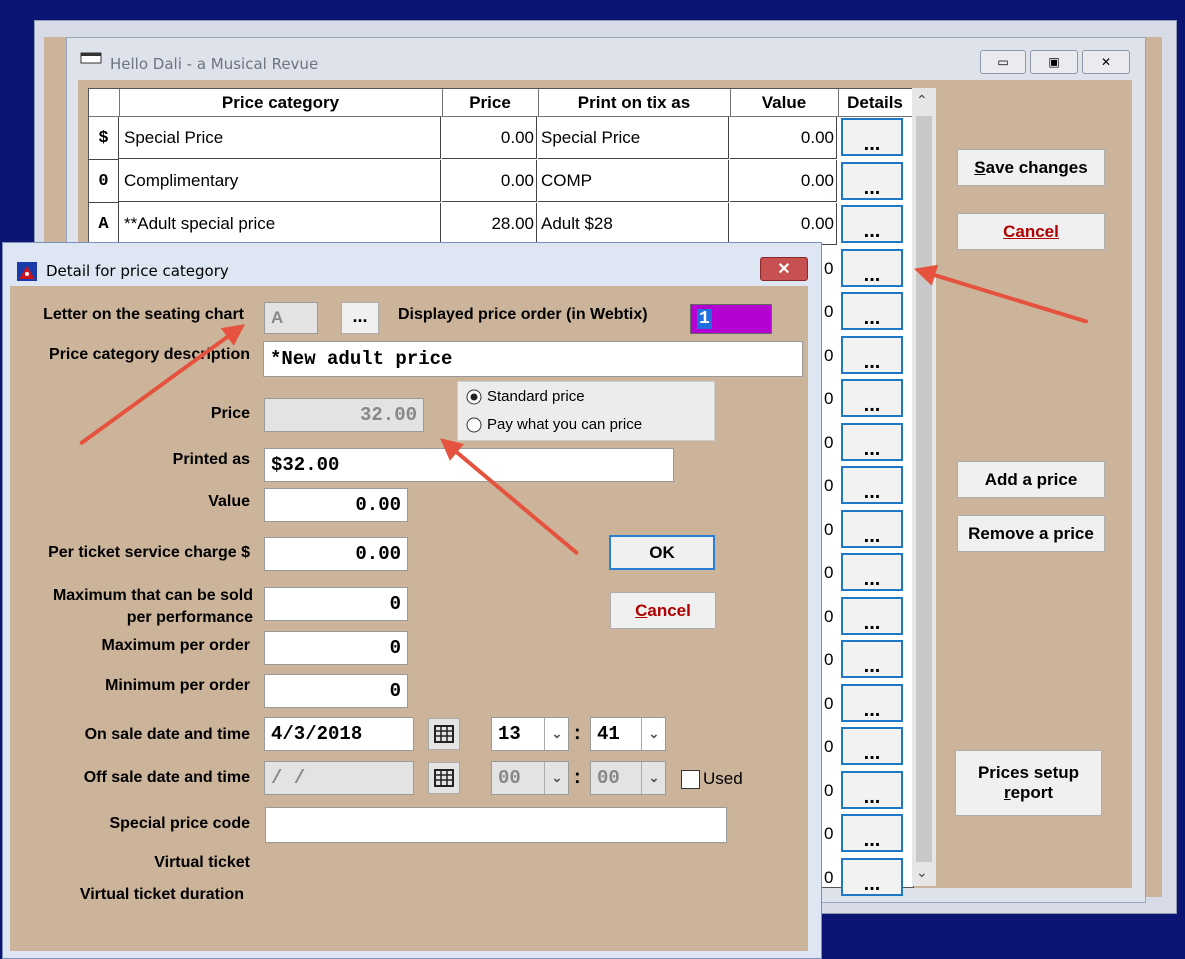 The width and height of the screenshot is (1185, 959). I want to click on report-line1: Prices setup, so click(1028, 772).